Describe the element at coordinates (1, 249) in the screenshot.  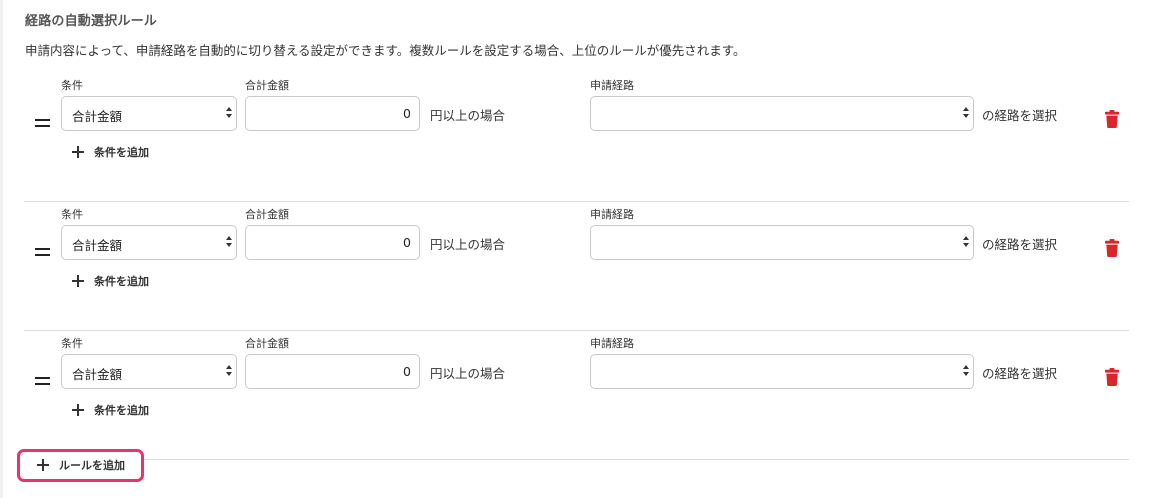
I see `left-border` at that location.